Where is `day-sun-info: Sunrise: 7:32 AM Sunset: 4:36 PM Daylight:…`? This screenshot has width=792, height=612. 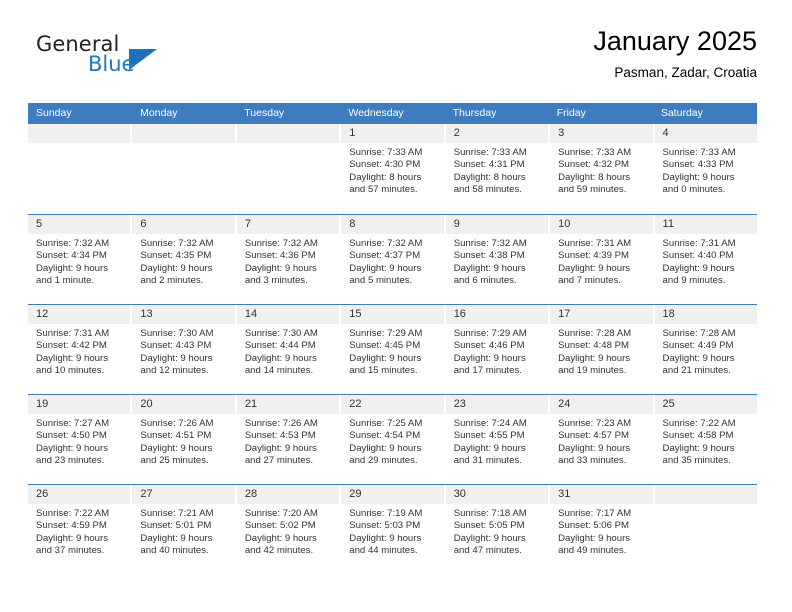 day-sun-info: Sunrise: 7:32 AM Sunset: 4:36 PM Daylight:… is located at coordinates (288, 260).